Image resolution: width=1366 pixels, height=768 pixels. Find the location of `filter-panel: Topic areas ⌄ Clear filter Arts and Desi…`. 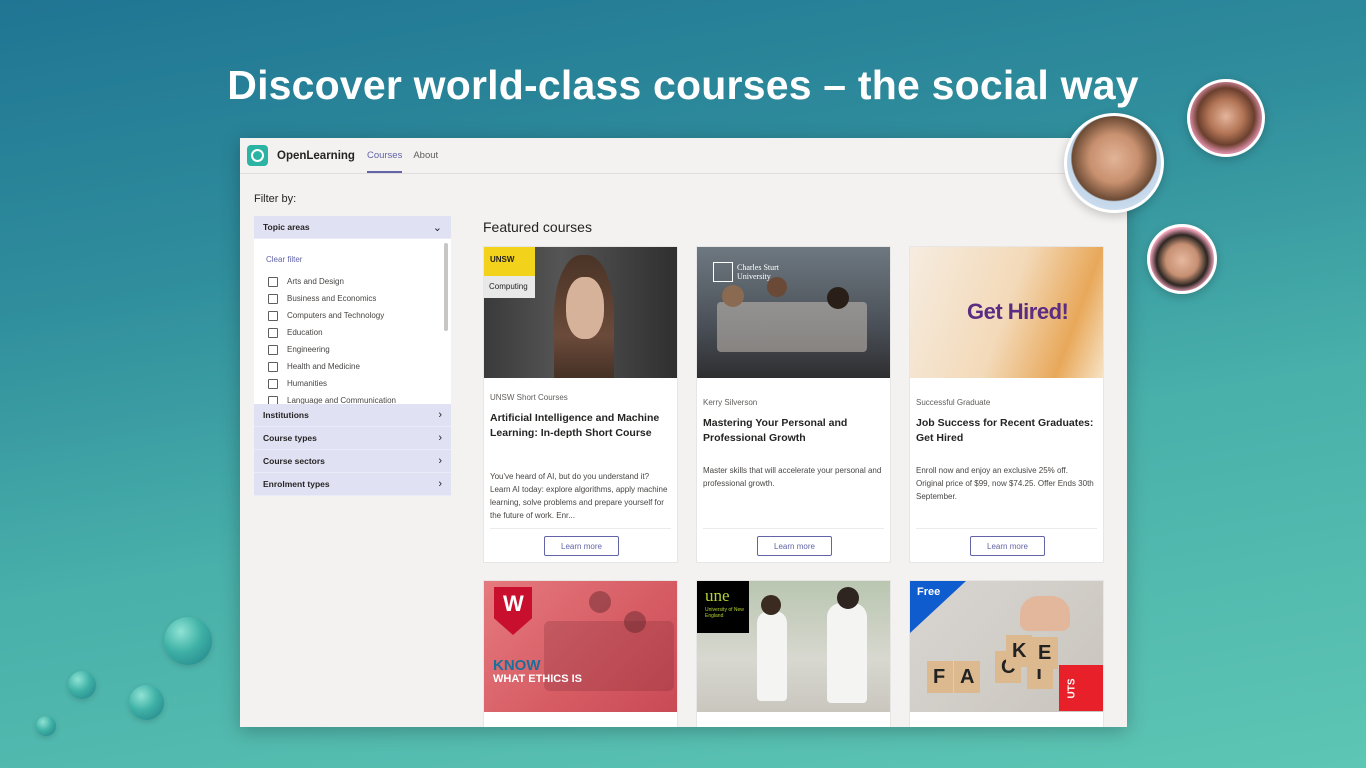

filter-panel: Topic areas ⌄ Clear filter Arts and Desi… is located at coordinates (352, 356).